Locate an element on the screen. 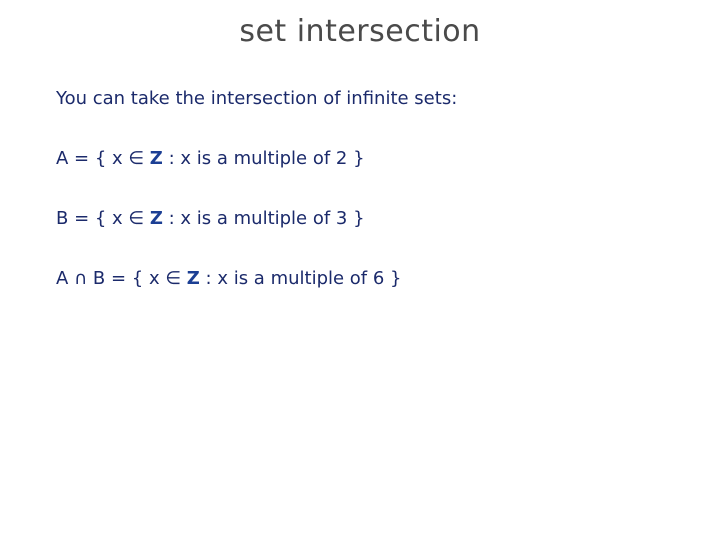  set-a-definition: A = { x ∈ Z : x is a multiple of 2 } is located at coordinates (210, 158).